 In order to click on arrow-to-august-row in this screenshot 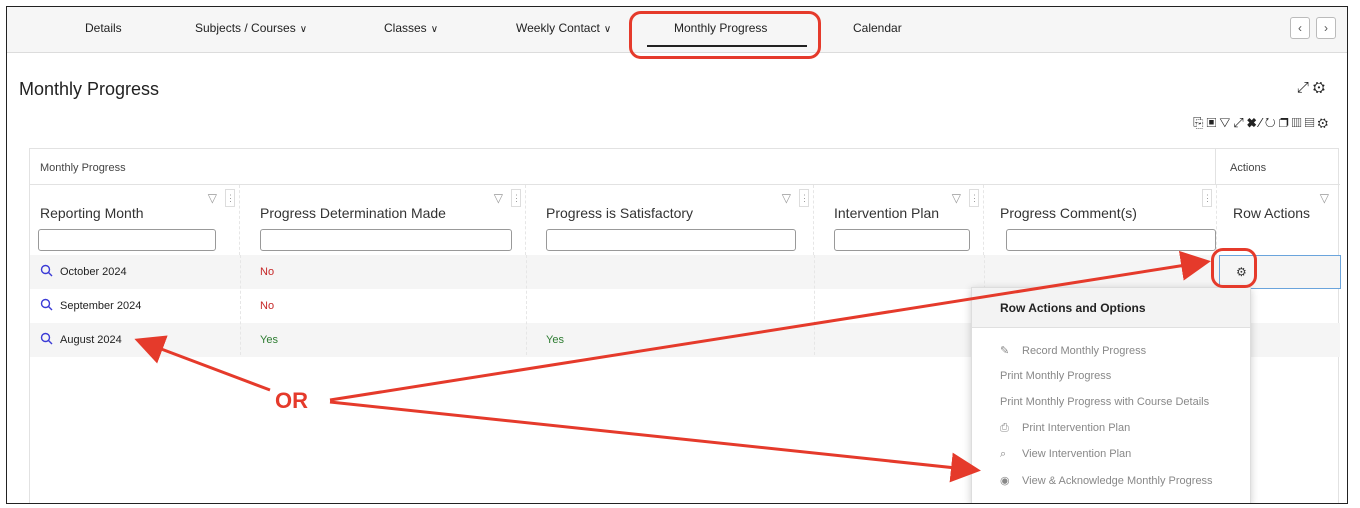, I will do `click(202, 363)`.